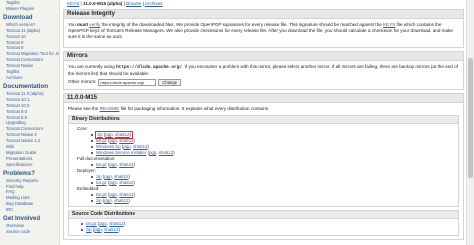  What do you see at coordinates (263, 99) in the screenshot?
I see `section-title: 11.0.0-M15` at bounding box center [263, 99].